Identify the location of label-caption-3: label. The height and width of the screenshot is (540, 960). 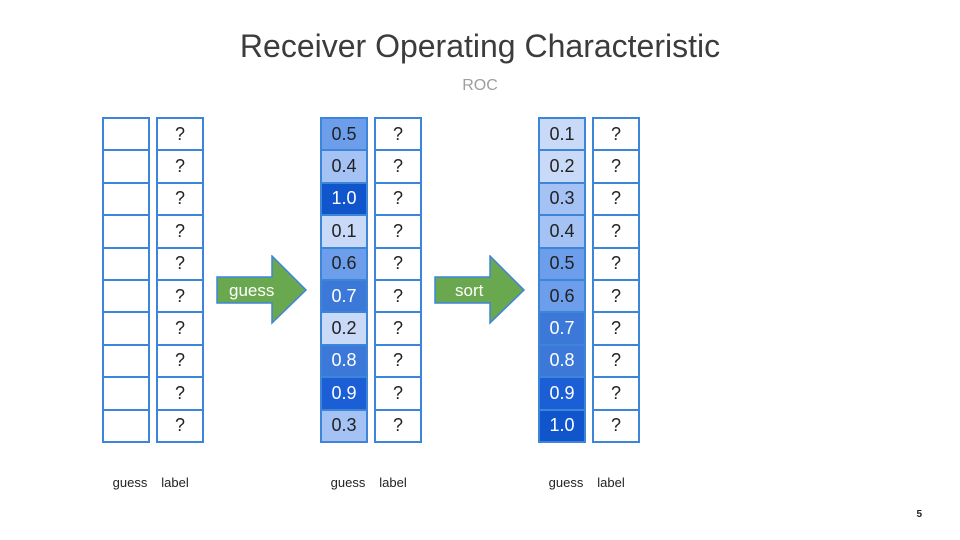
(611, 482).